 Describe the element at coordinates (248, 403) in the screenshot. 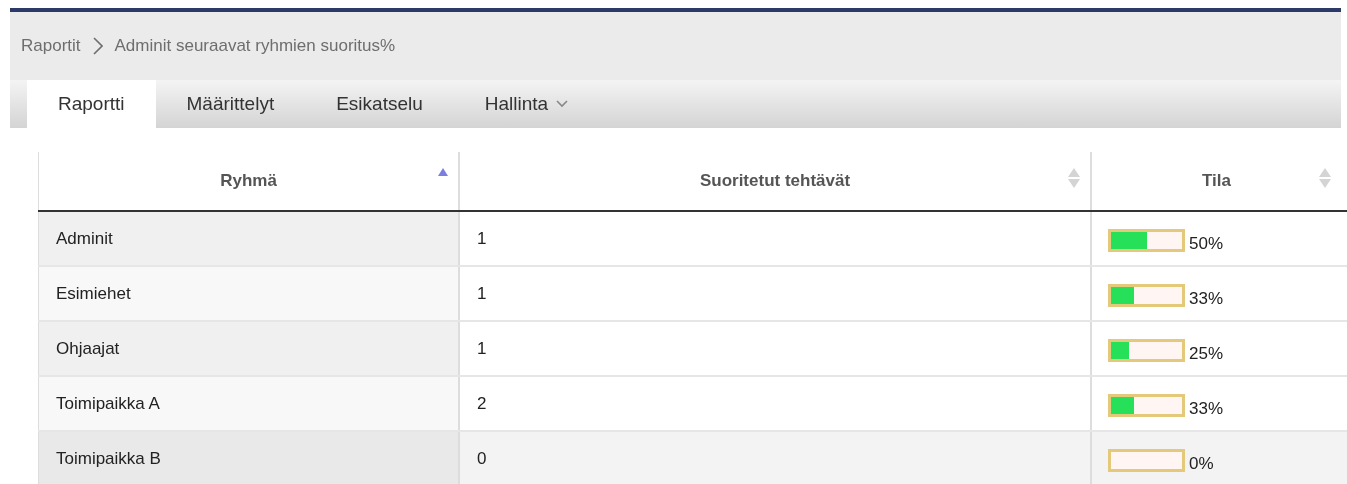

I see `table-cell: Toimipaikka A` at that location.